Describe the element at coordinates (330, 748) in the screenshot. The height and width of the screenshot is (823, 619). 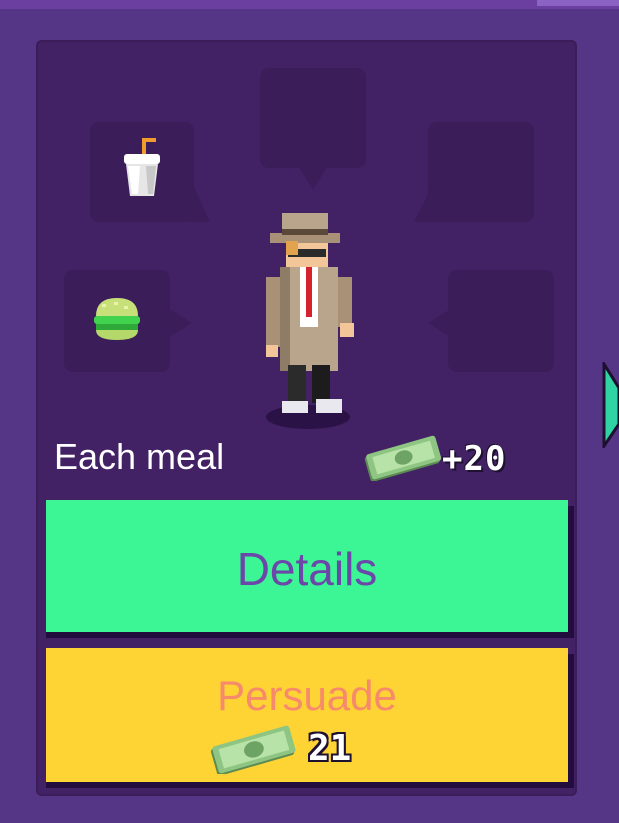
I see `persuade-cost: 21` at that location.